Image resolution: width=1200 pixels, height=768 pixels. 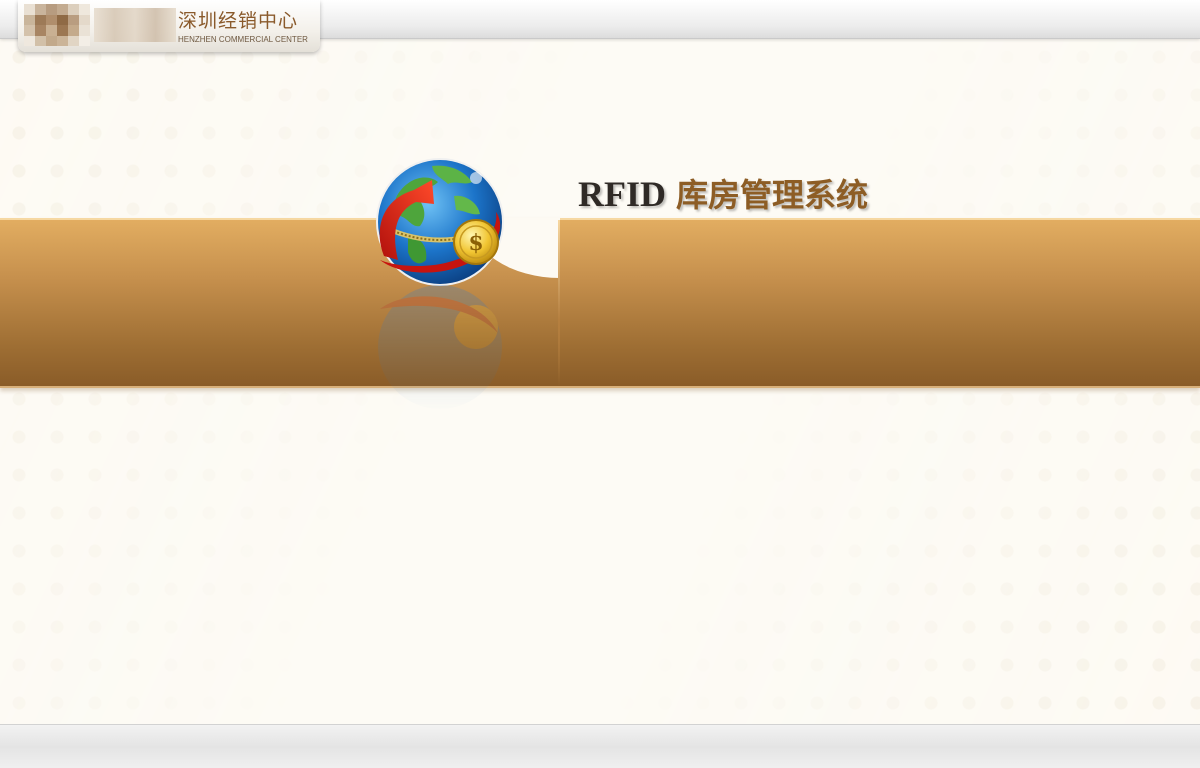 What do you see at coordinates (600, 746) in the screenshot?
I see `bottom-bar` at bounding box center [600, 746].